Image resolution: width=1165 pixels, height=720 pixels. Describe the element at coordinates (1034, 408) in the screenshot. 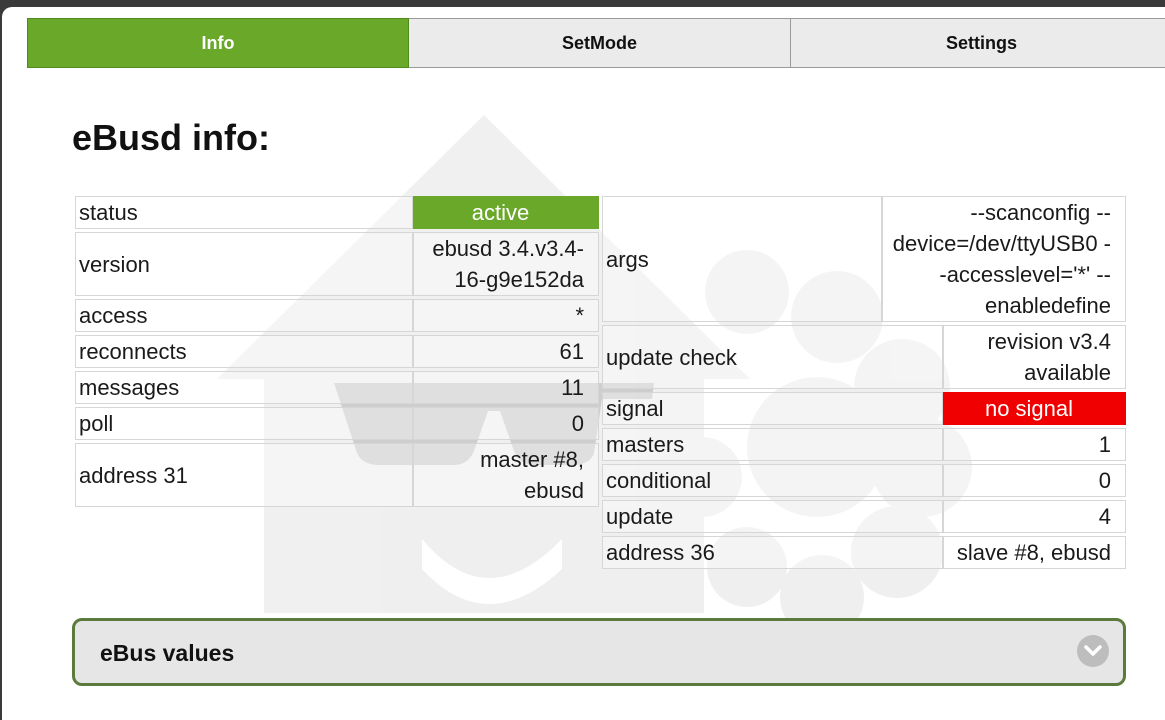

I see `signal-badge: no signal` at that location.